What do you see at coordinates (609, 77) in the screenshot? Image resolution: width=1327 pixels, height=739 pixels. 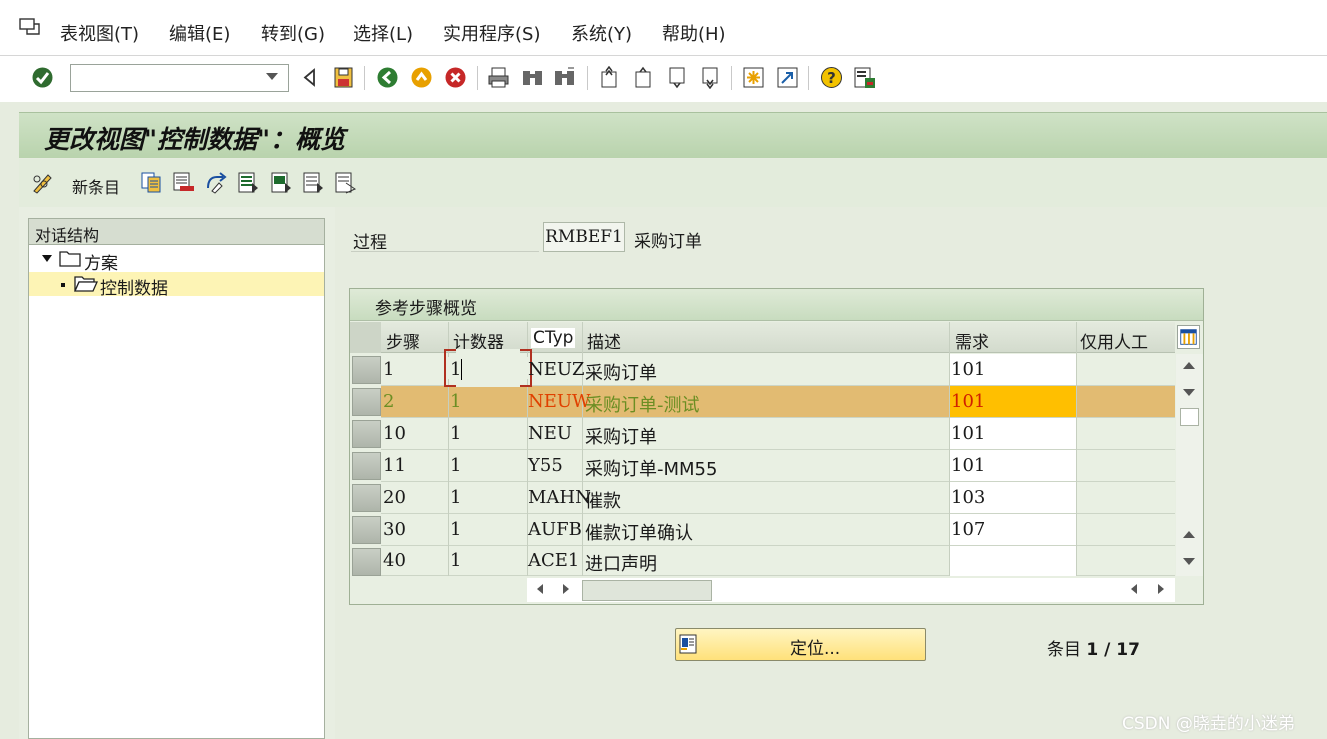 I see `first-page-icon` at bounding box center [609, 77].